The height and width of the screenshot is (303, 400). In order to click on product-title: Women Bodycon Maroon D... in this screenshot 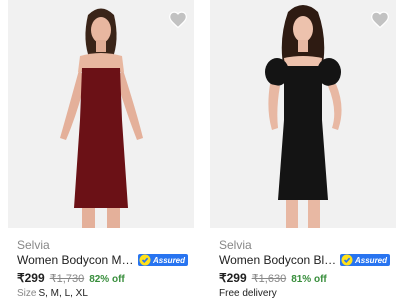, I will do `click(76, 260)`.